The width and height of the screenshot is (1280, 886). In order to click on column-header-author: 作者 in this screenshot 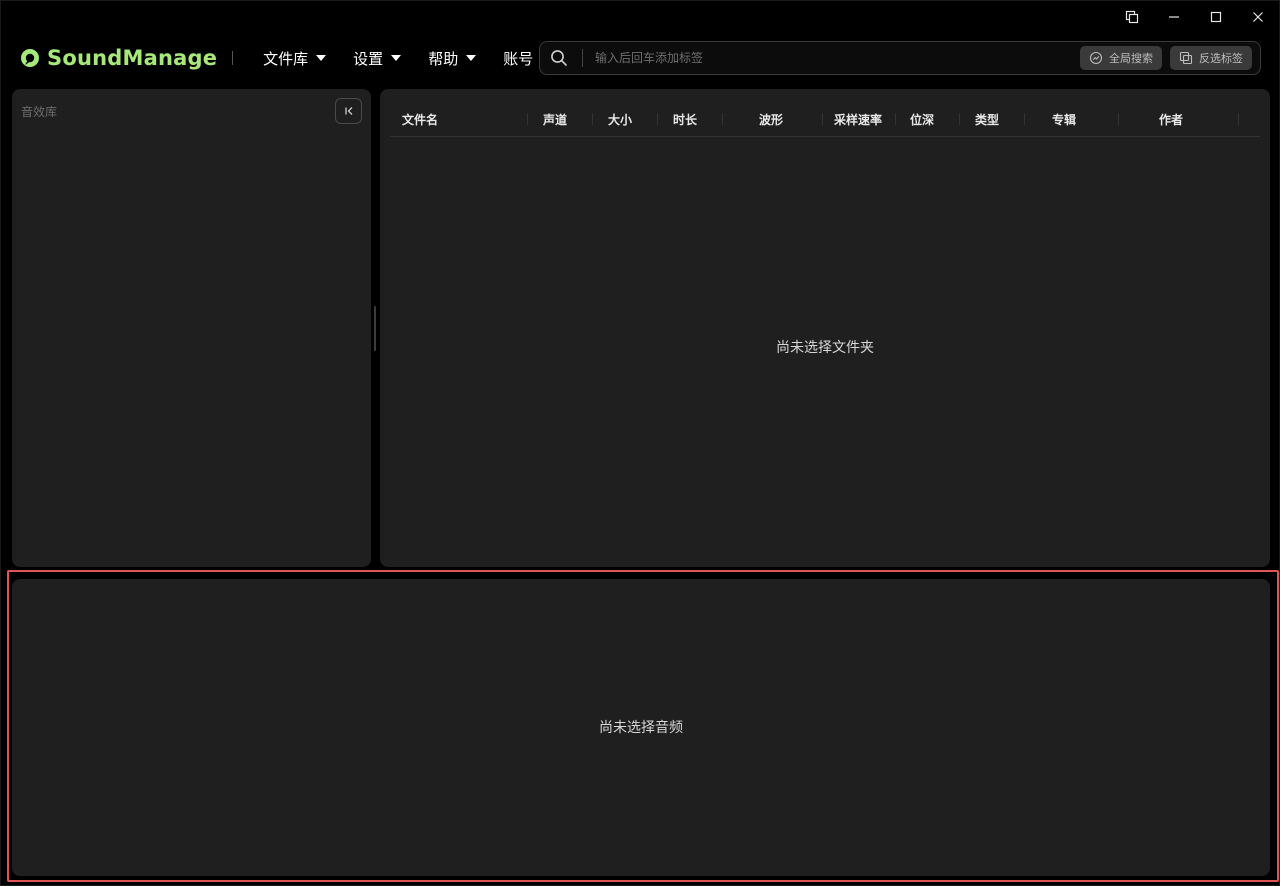, I will do `click(1171, 119)`.